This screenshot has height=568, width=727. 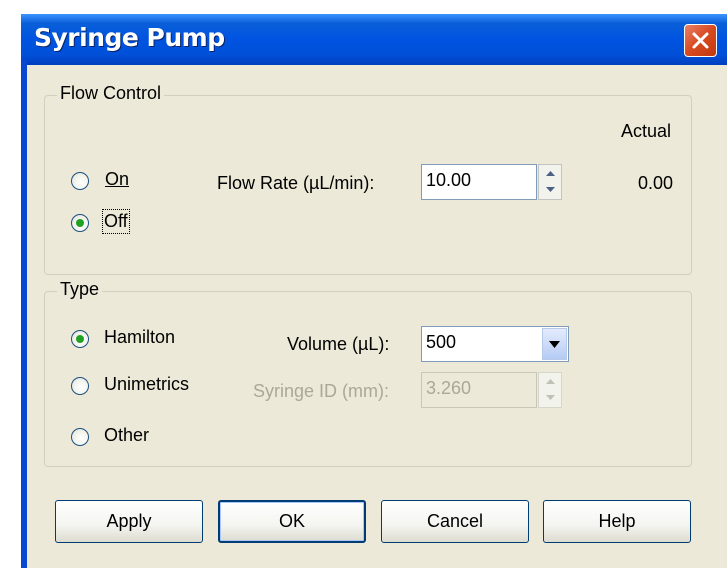 What do you see at coordinates (111, 93) in the screenshot?
I see `flow-control-group-label: Flow Control` at bounding box center [111, 93].